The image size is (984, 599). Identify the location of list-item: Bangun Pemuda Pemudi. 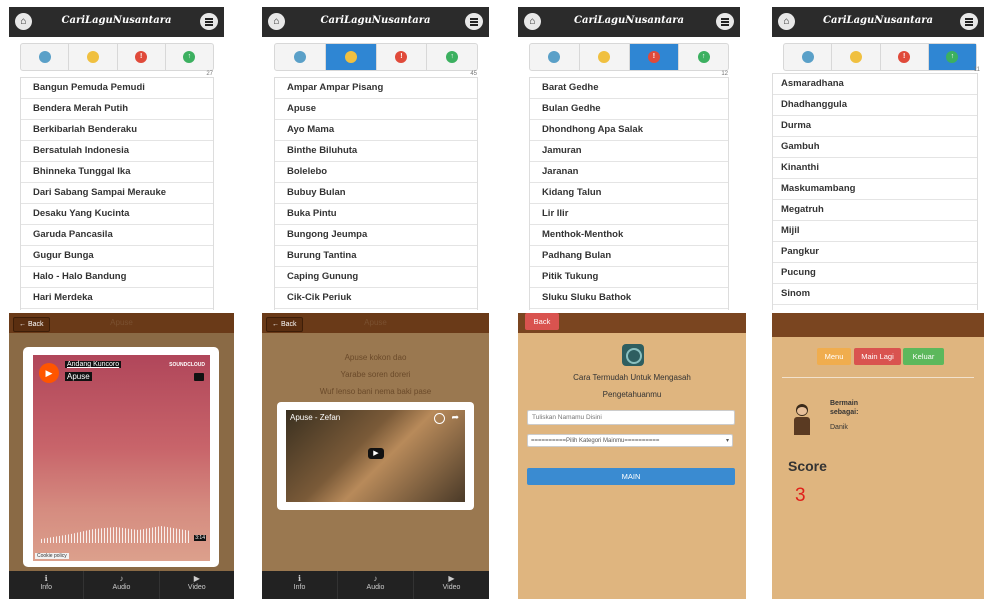
(117, 88).